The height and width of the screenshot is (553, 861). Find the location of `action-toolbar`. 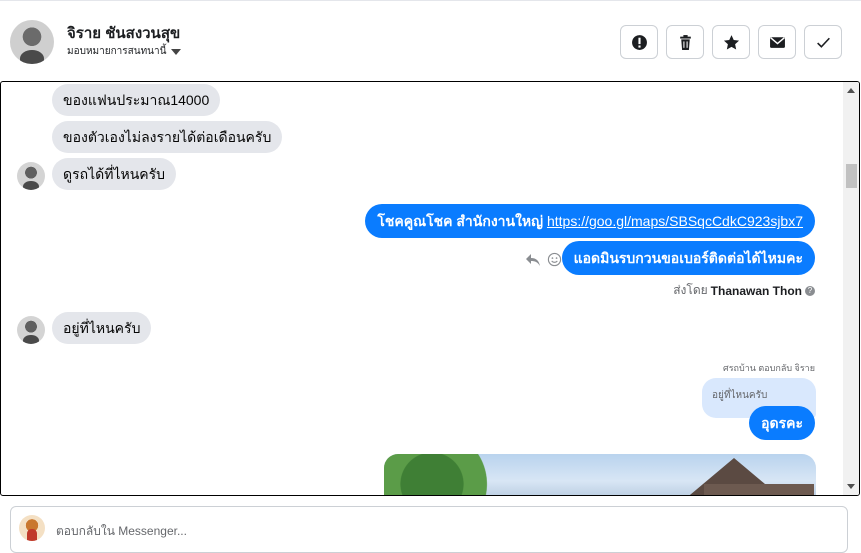

action-toolbar is located at coordinates (731, 42).